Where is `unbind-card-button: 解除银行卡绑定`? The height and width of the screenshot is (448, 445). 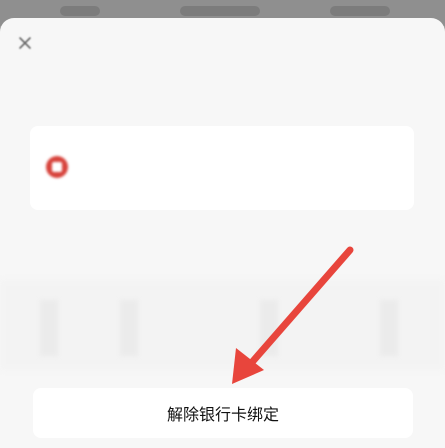 unbind-card-button: 解除银行卡绑定 is located at coordinates (223, 413).